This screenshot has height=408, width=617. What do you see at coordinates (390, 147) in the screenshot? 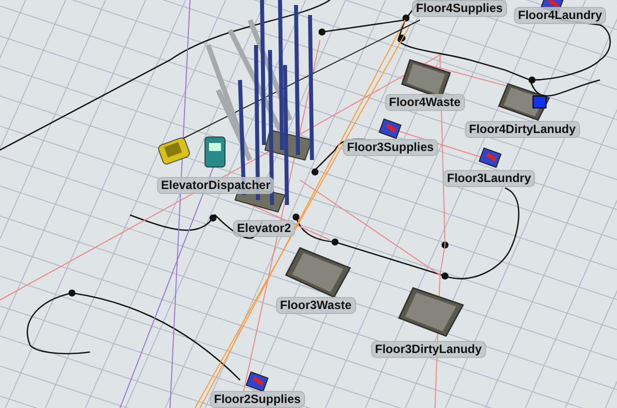
I see `object-label: Floor3Supplies` at bounding box center [390, 147].